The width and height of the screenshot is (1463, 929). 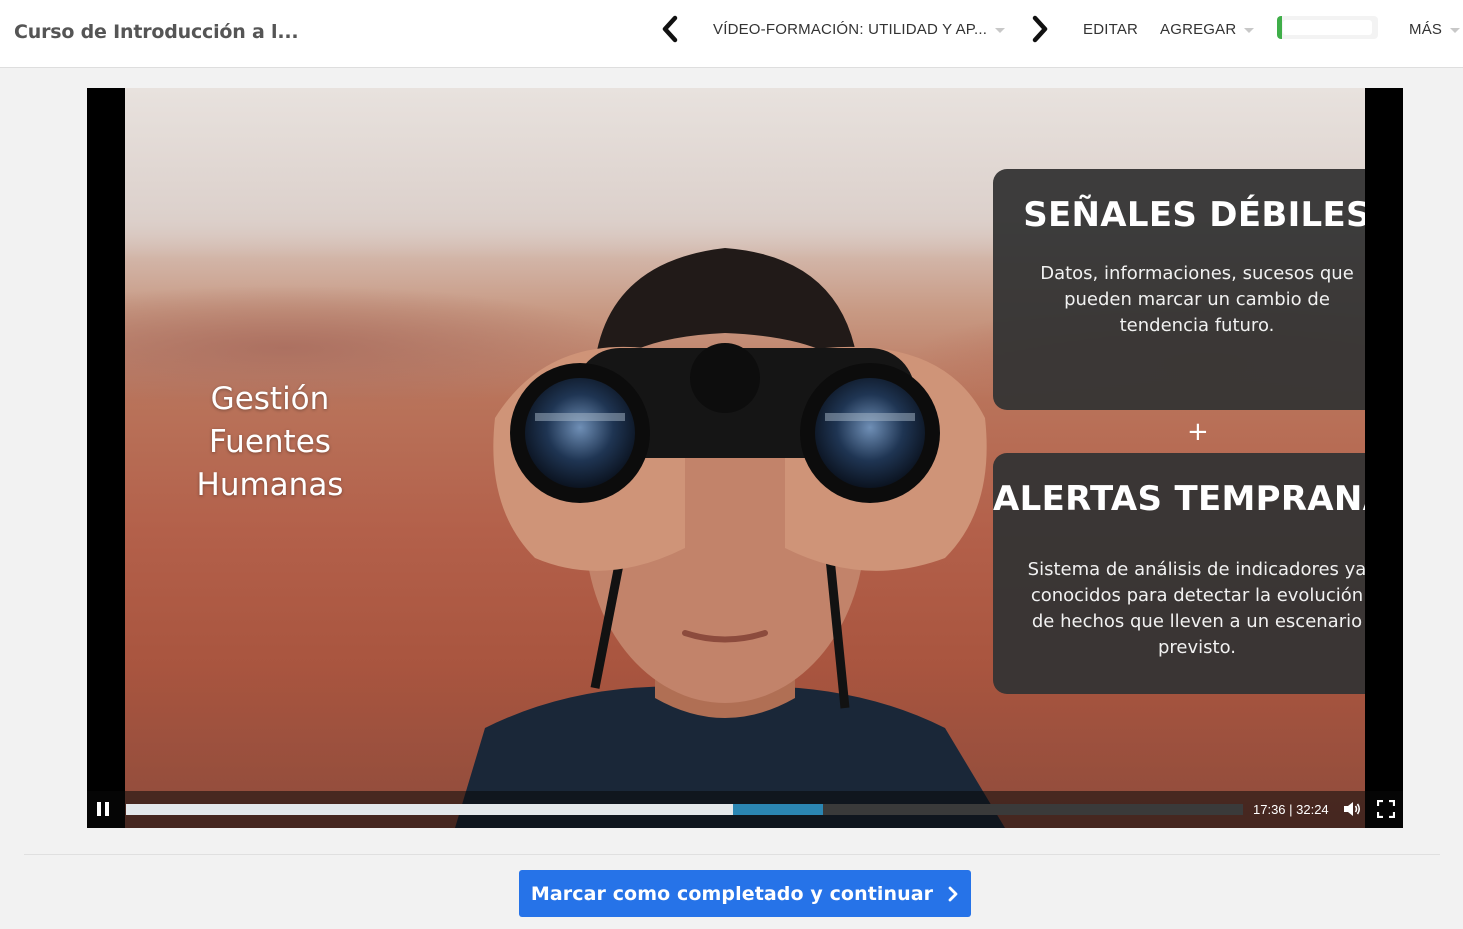 What do you see at coordinates (270, 399) in the screenshot?
I see `slide-left-line: Gestión` at bounding box center [270, 399].